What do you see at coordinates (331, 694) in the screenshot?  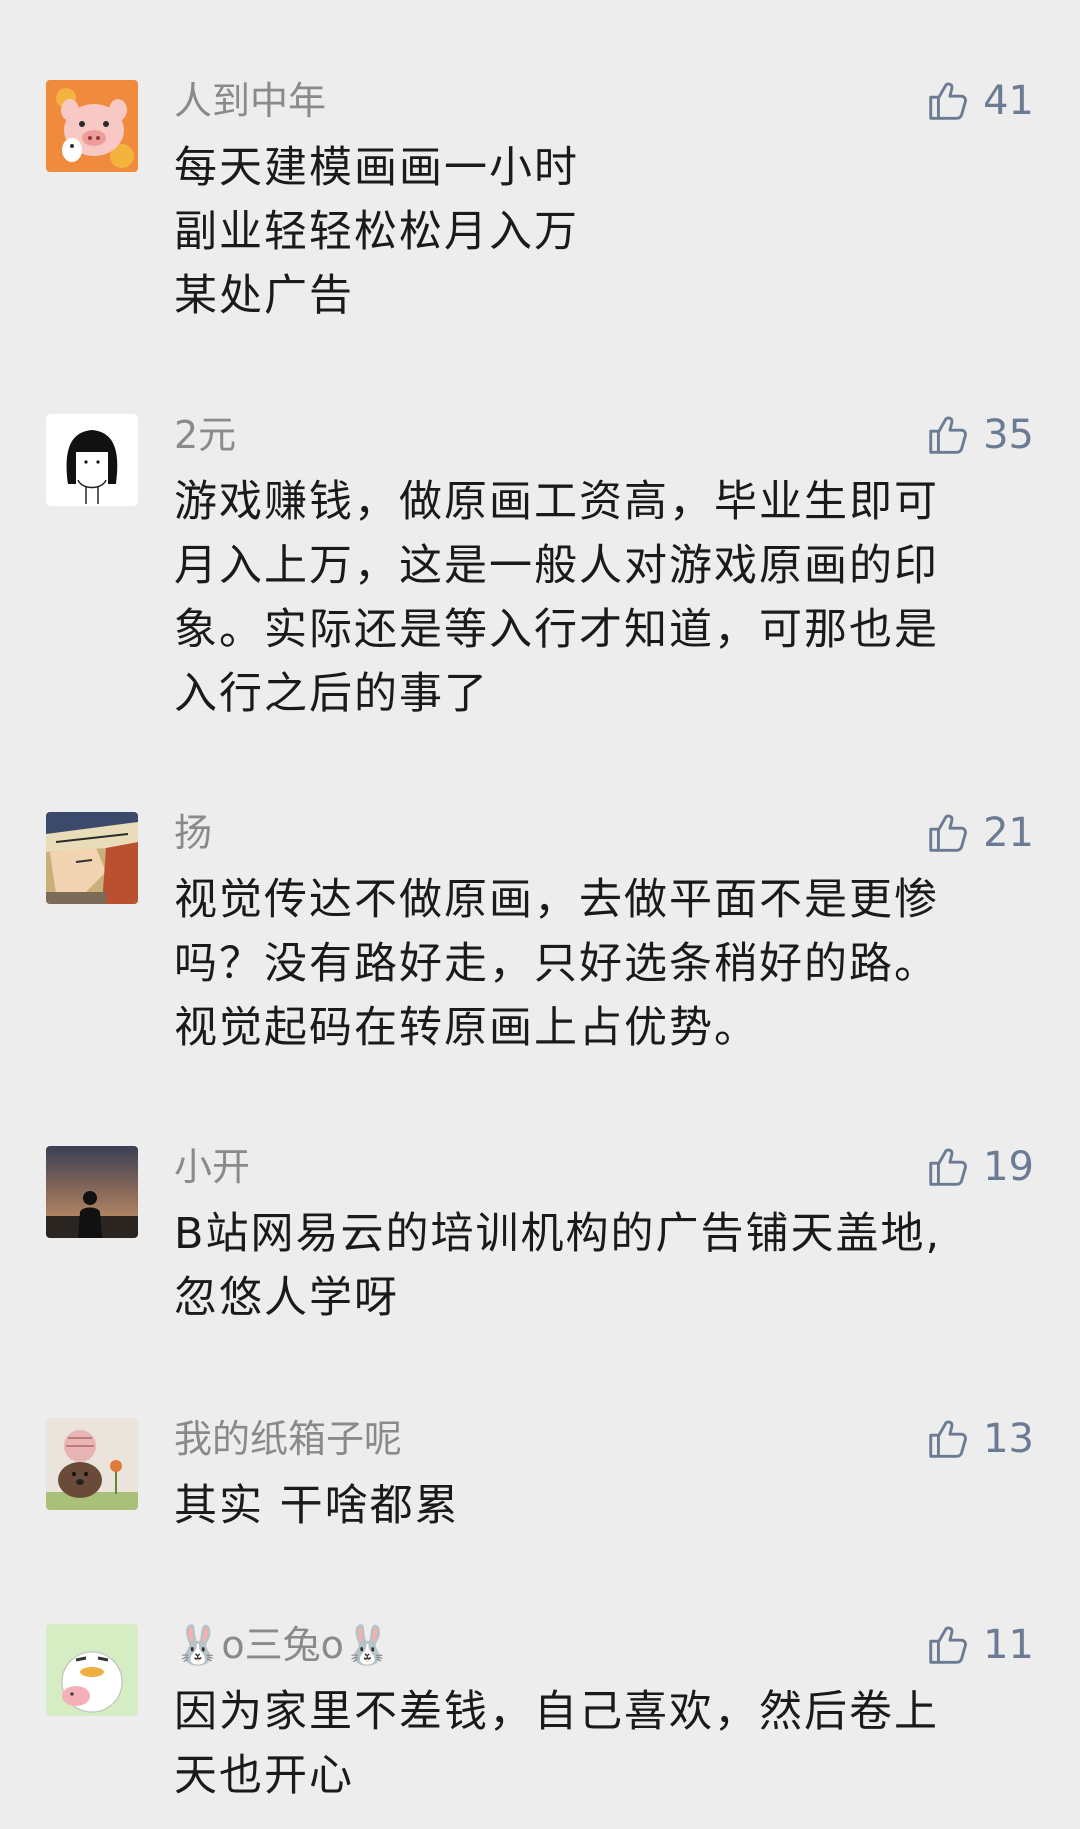 I see `comment-line: 入行之后的事了` at bounding box center [331, 694].